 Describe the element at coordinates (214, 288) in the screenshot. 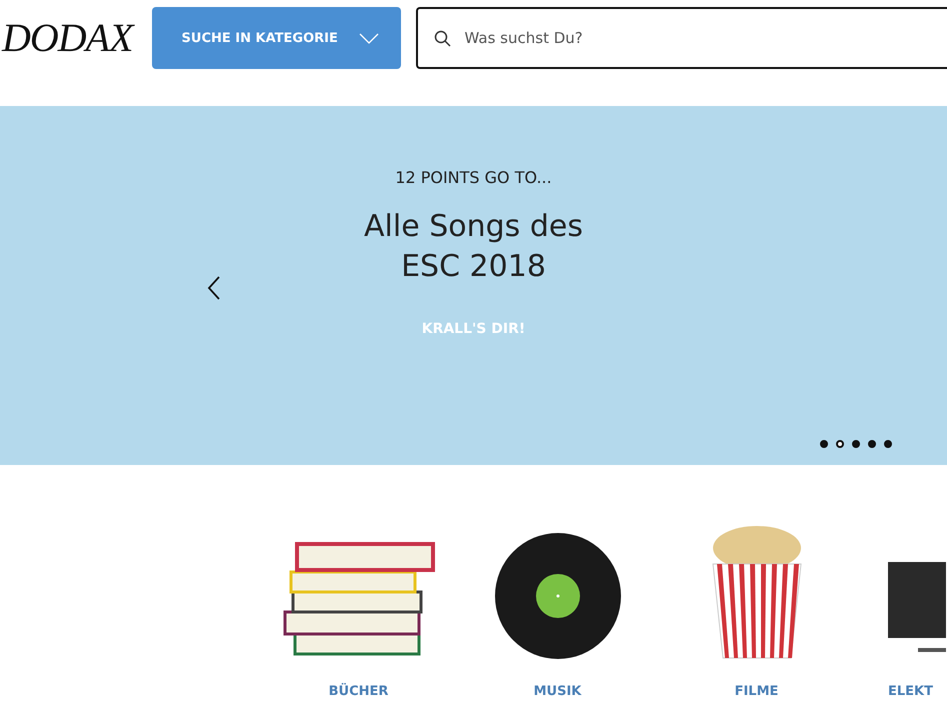

I see `chevron-left-icon` at that location.